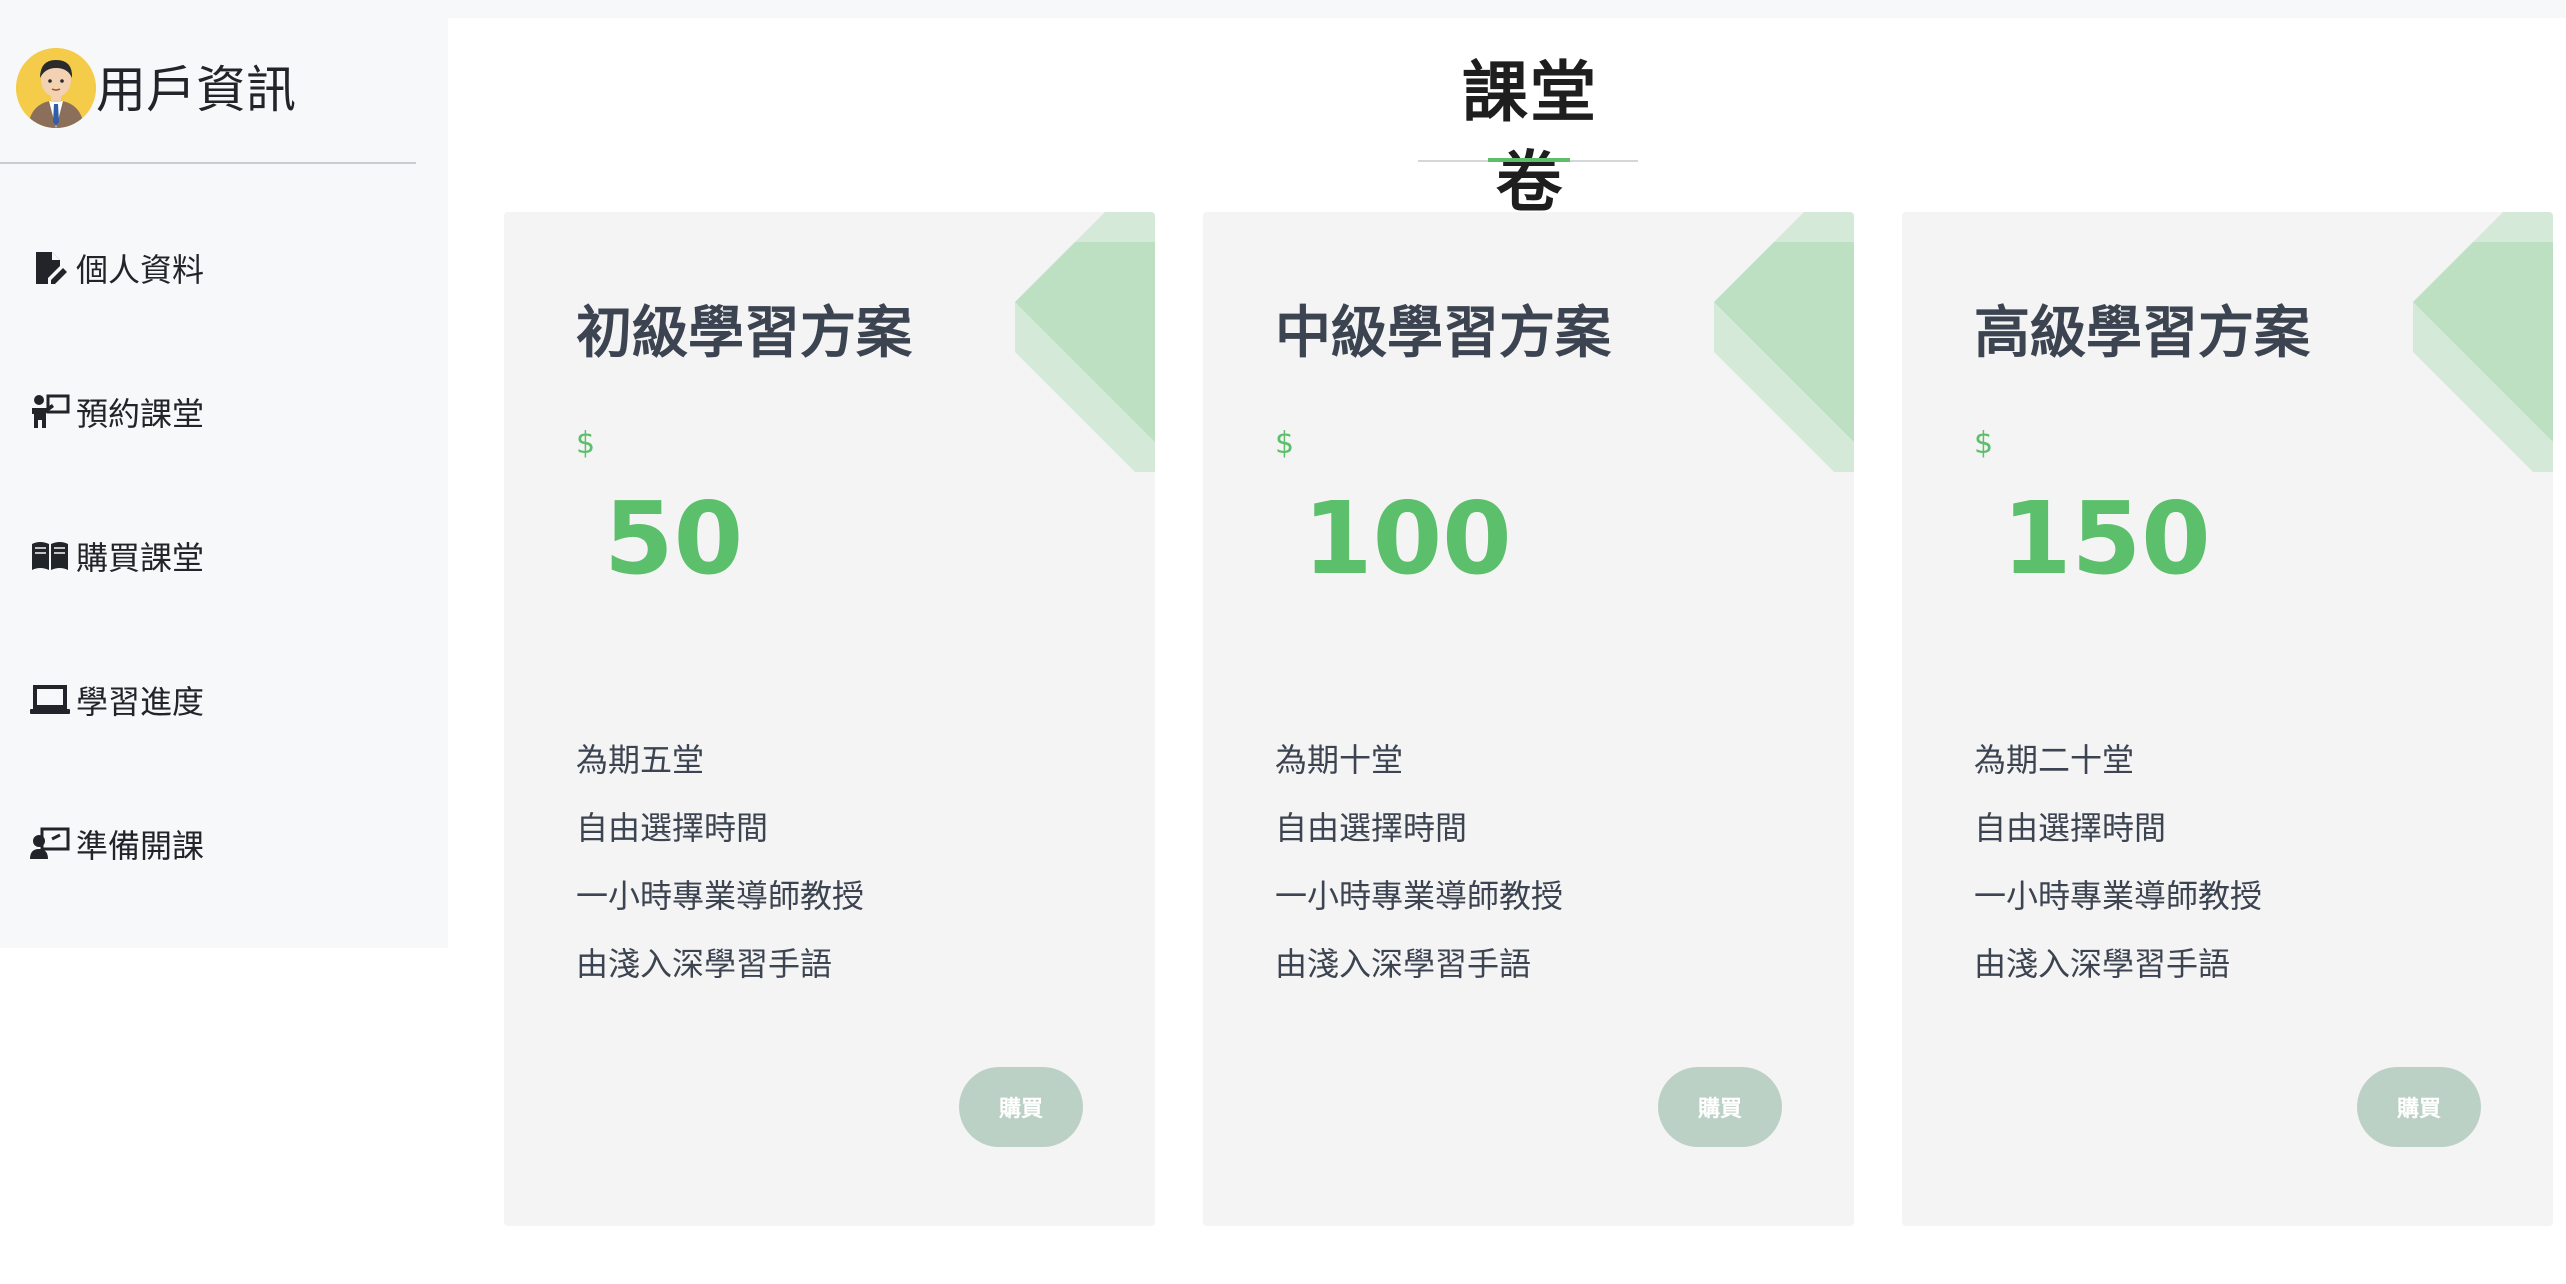 The image size is (2566, 1284). Describe the element at coordinates (1529, 160) in the screenshot. I see `title-divider-accent` at that location.